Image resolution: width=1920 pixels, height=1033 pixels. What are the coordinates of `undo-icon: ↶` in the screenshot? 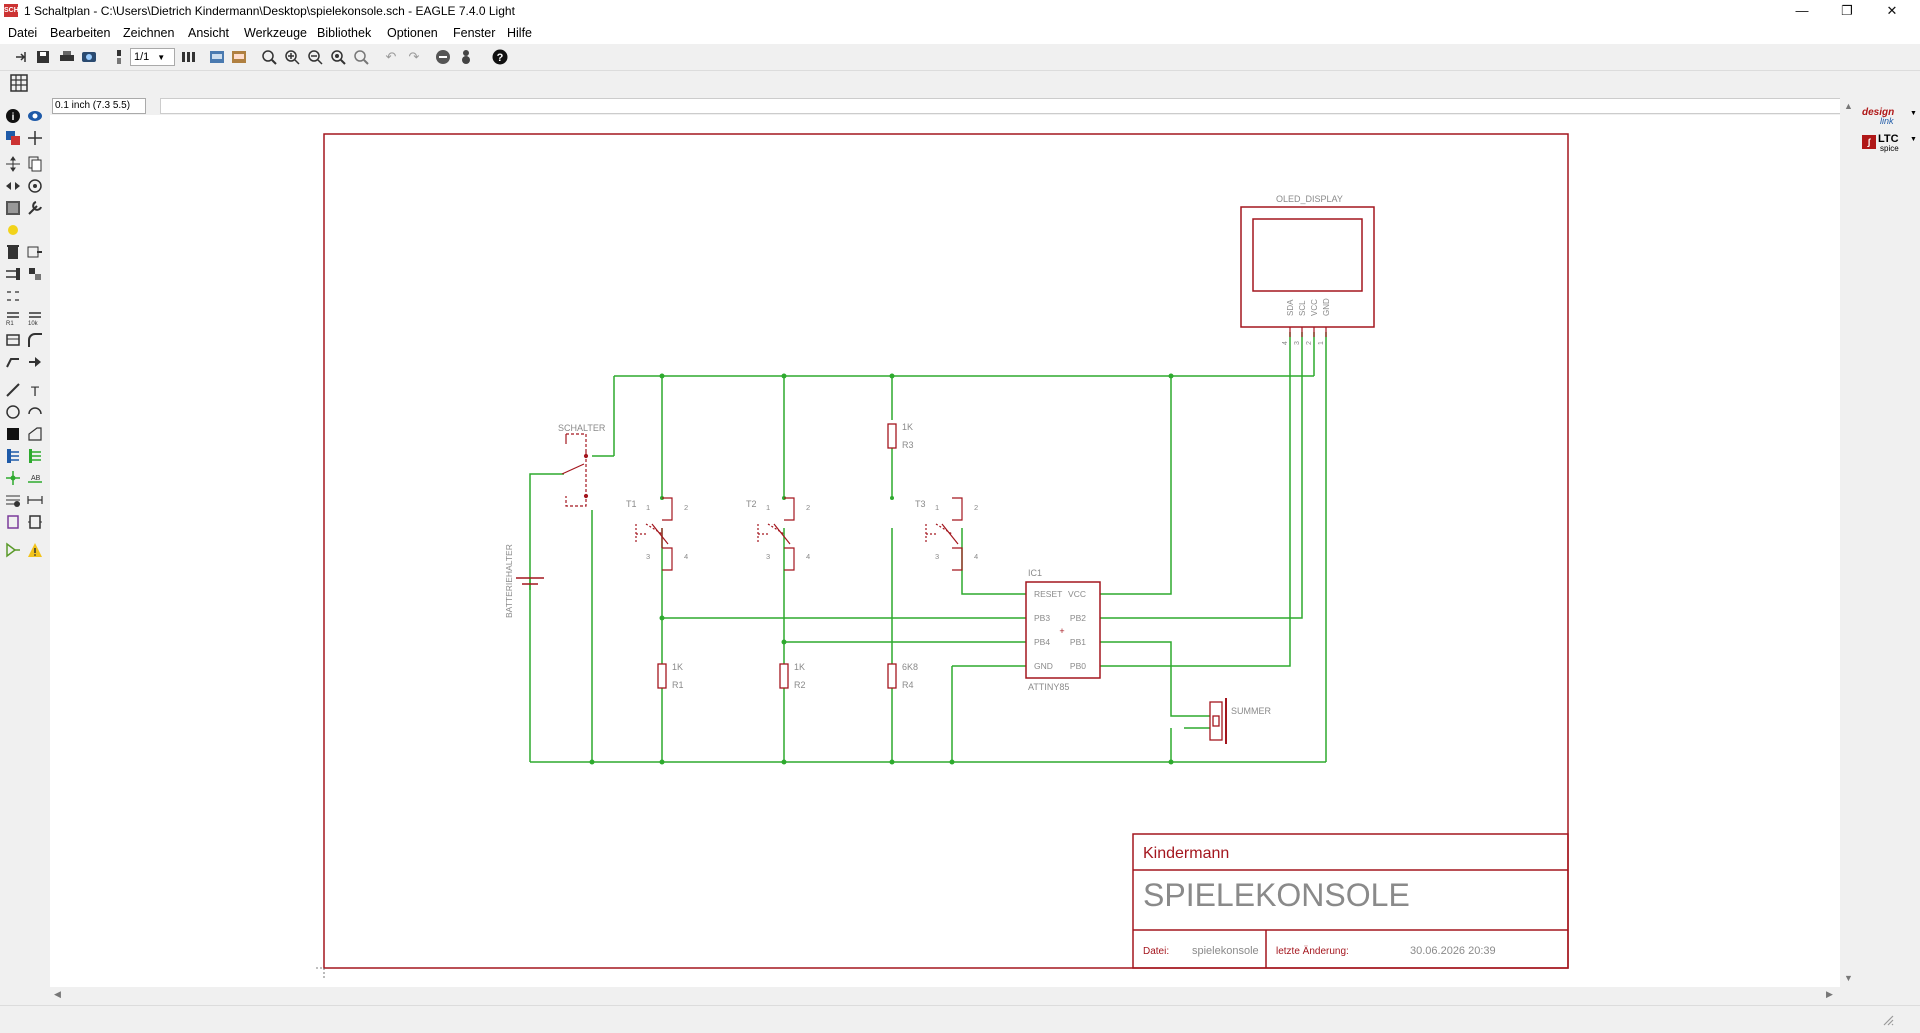 It's located at (391, 57).